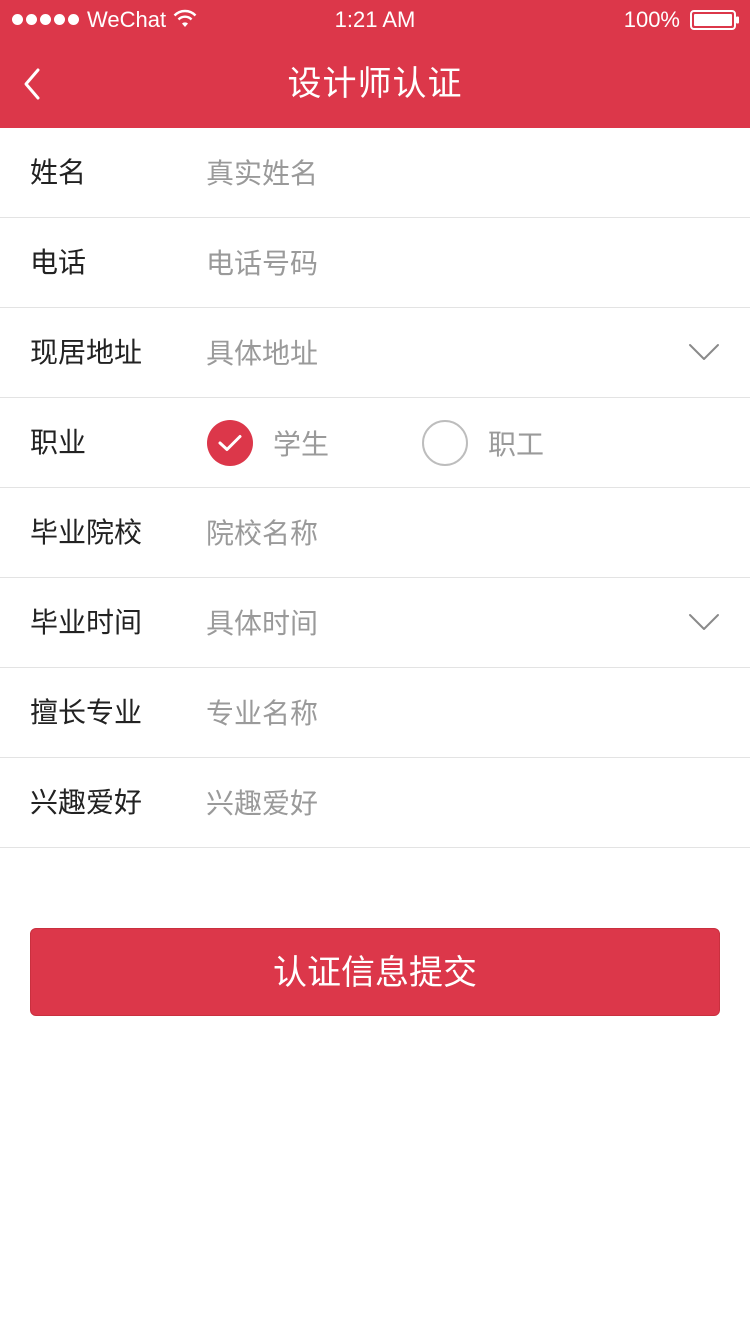 Image resolution: width=750 pixels, height=1334 pixels. I want to click on occupation-option-student: 学生, so click(301, 444).